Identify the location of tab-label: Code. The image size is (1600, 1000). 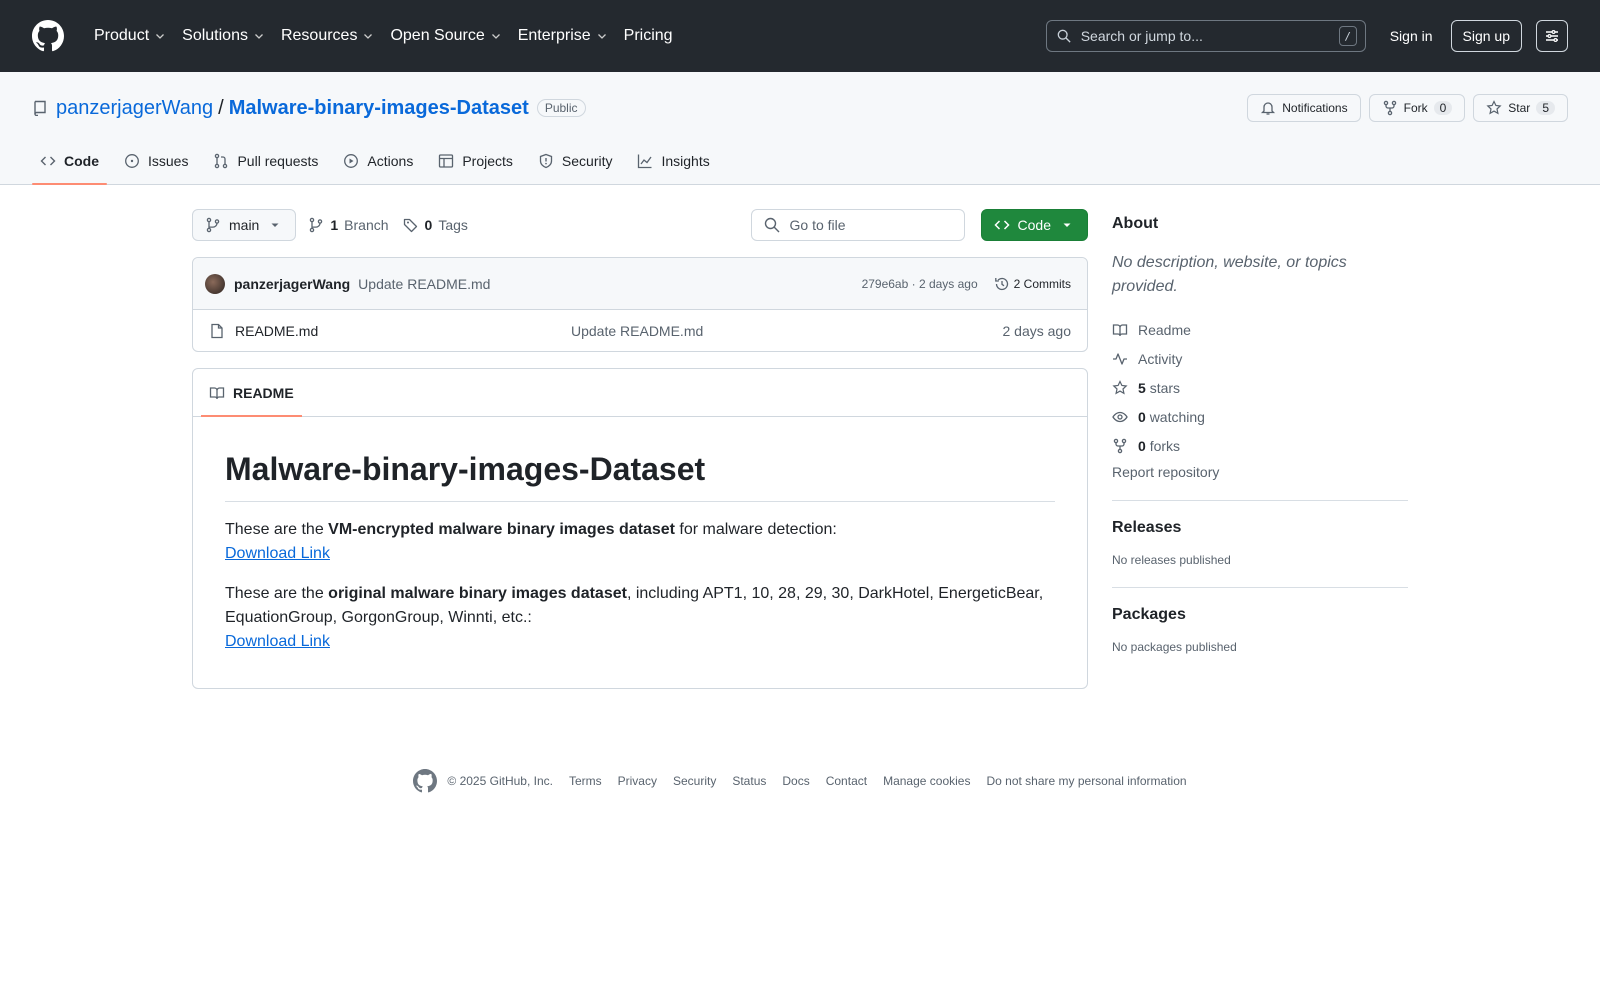
(81, 161).